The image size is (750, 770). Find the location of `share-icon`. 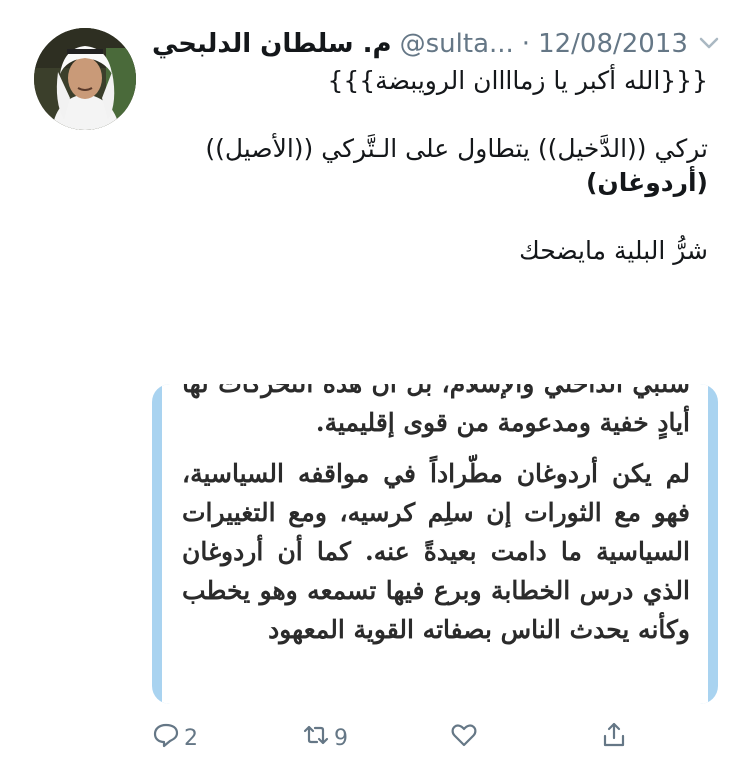

share-icon is located at coordinates (614, 738).